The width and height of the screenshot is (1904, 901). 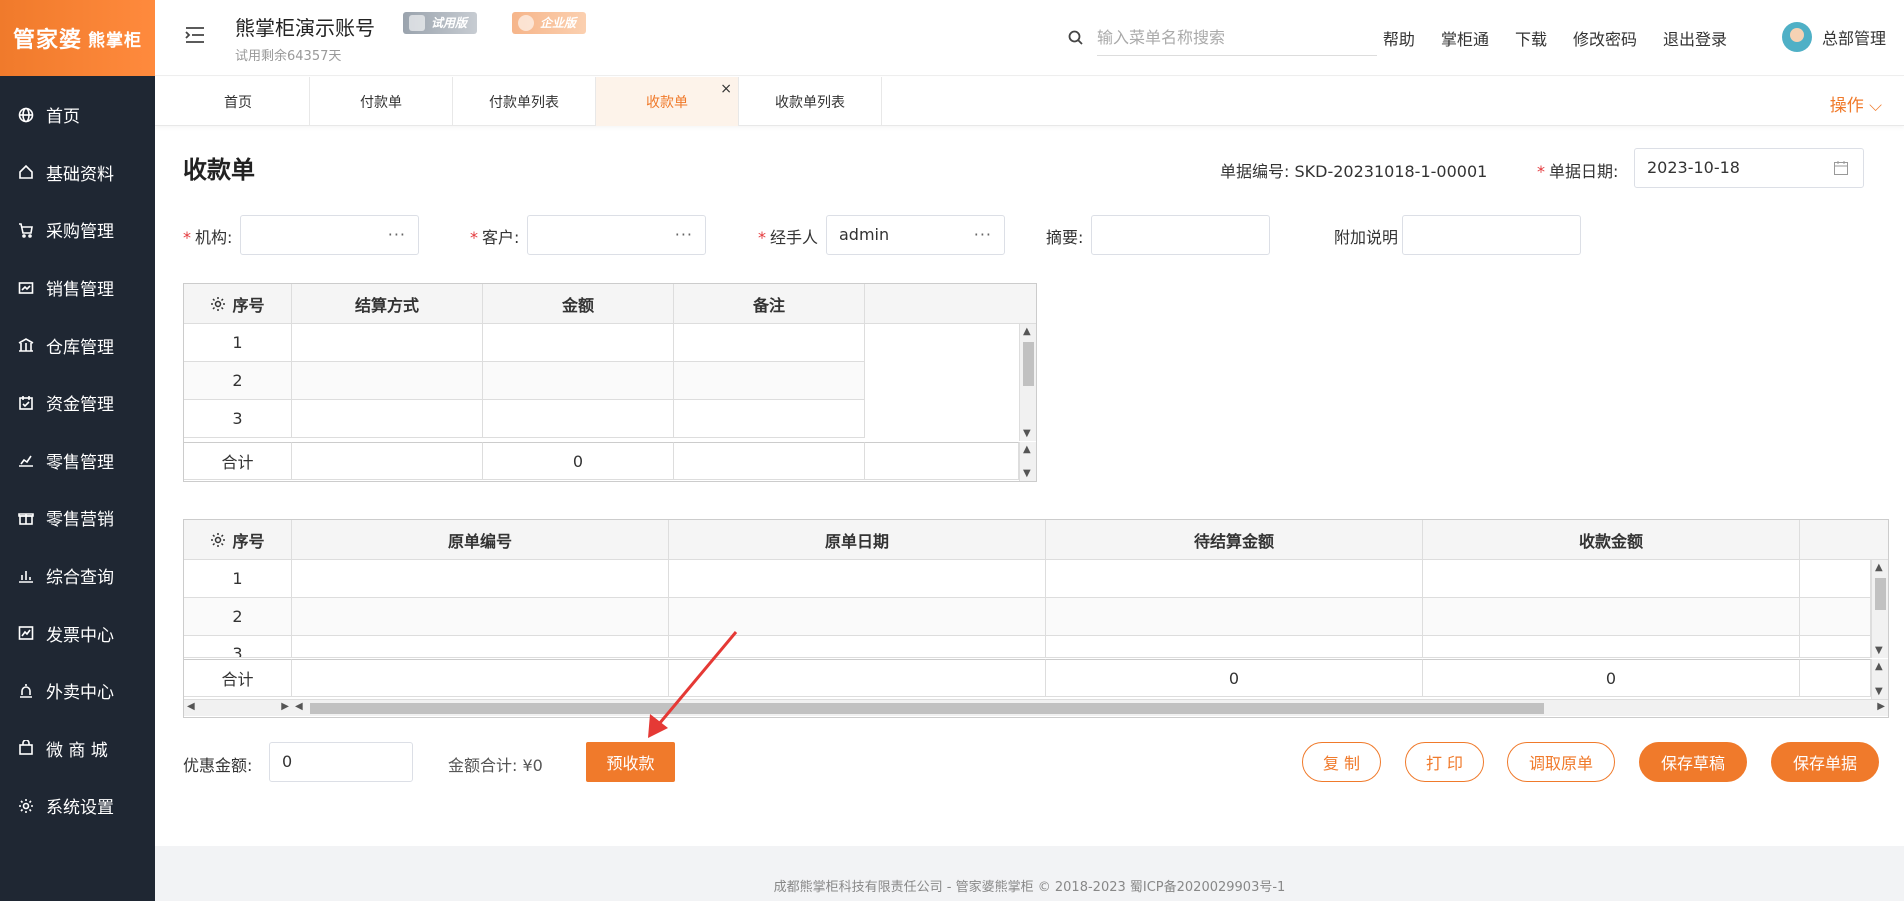 I want to click on close-icon: ×, so click(x=726, y=89).